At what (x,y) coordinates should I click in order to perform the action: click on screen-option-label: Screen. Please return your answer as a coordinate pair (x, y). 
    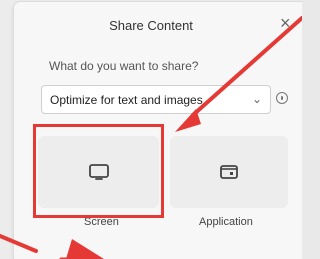
    Looking at the image, I should click on (101, 222).